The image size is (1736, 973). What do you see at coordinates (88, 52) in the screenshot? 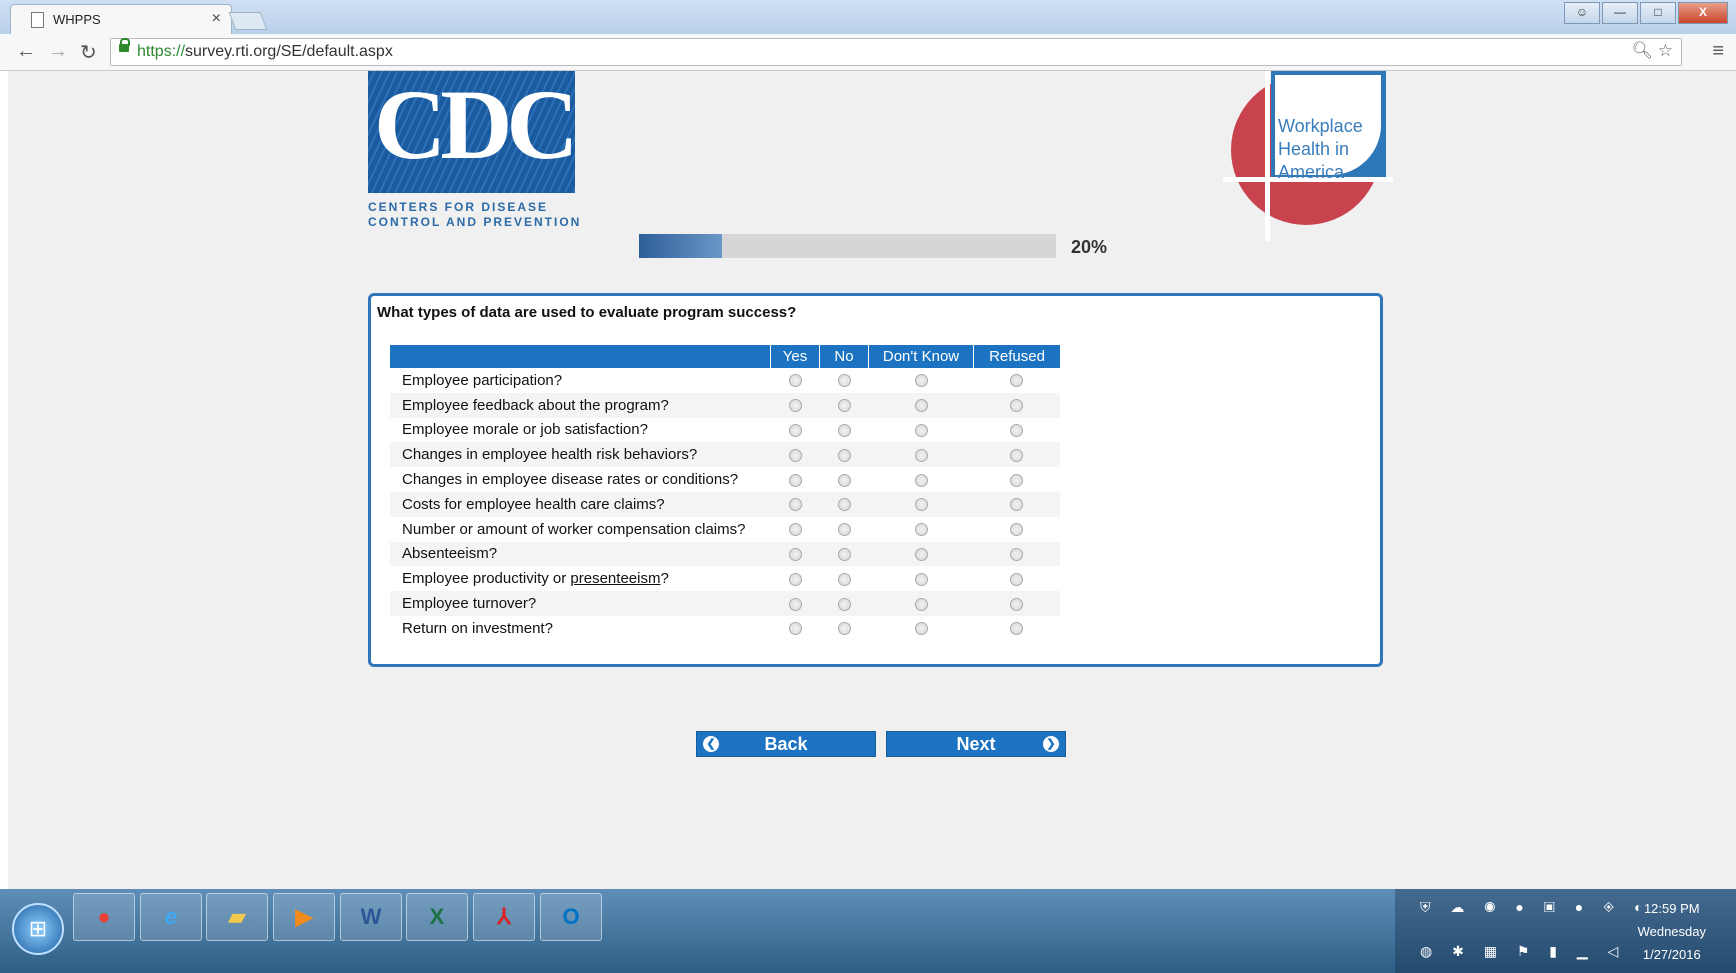
I see `reload-icon: ↻` at bounding box center [88, 52].